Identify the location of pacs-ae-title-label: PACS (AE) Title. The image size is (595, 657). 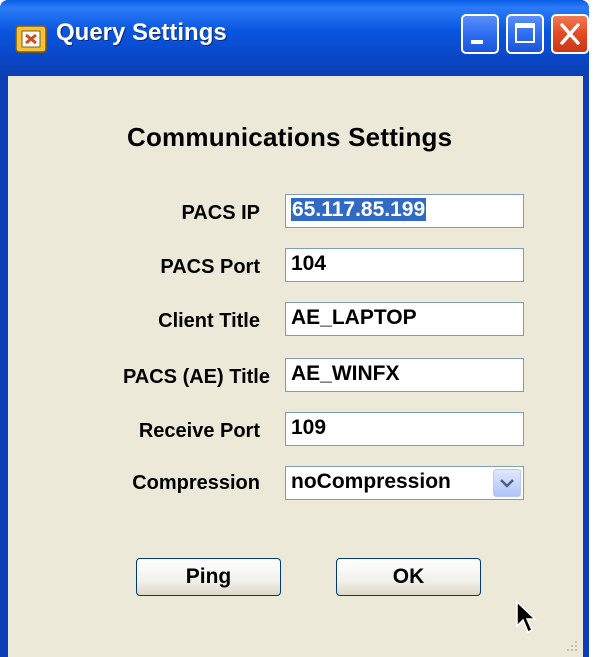
(196, 377).